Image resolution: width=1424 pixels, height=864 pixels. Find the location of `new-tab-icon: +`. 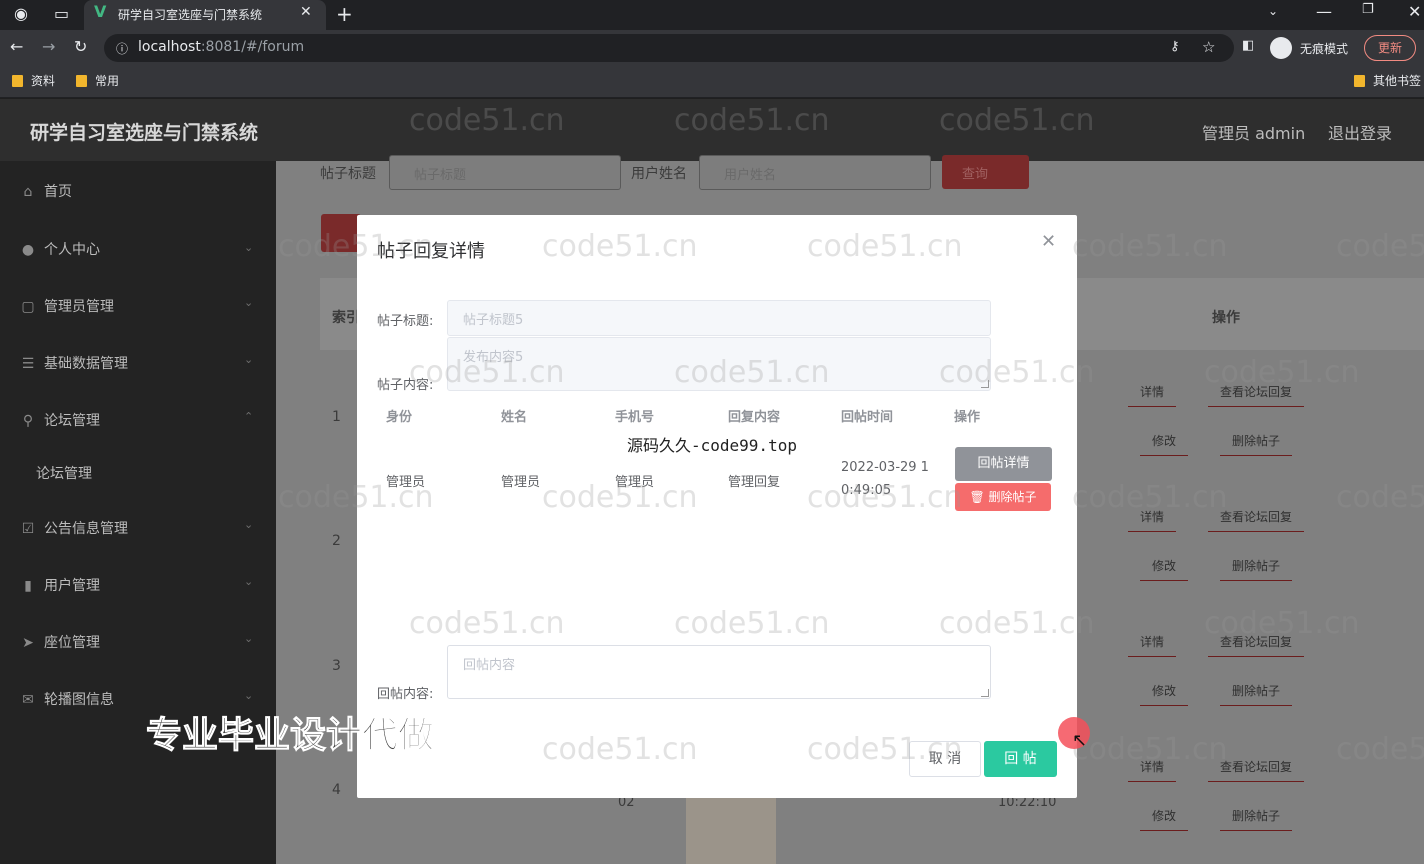

new-tab-icon: + is located at coordinates (344, 14).